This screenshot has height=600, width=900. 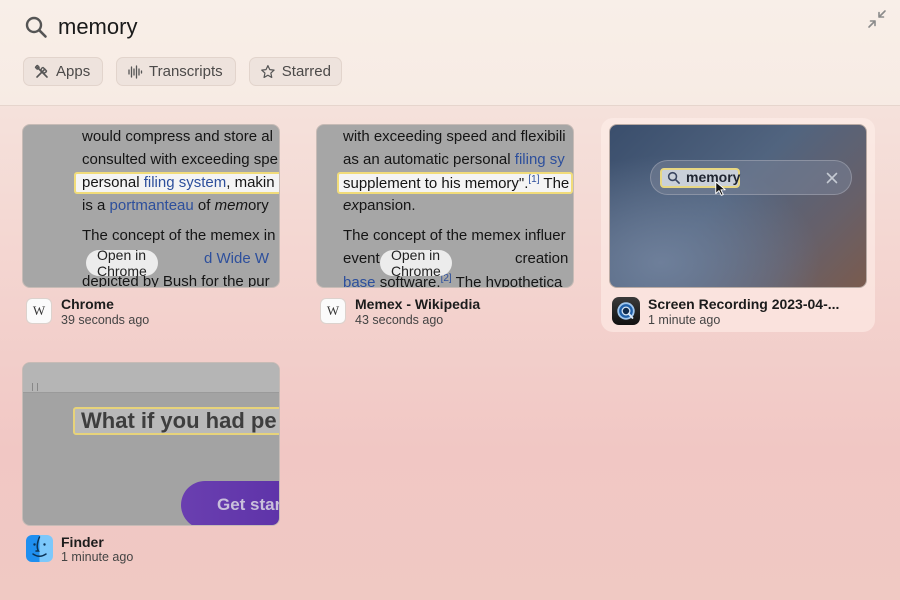 I want to click on result-timestamp: 43 seconds ago, so click(x=399, y=320).